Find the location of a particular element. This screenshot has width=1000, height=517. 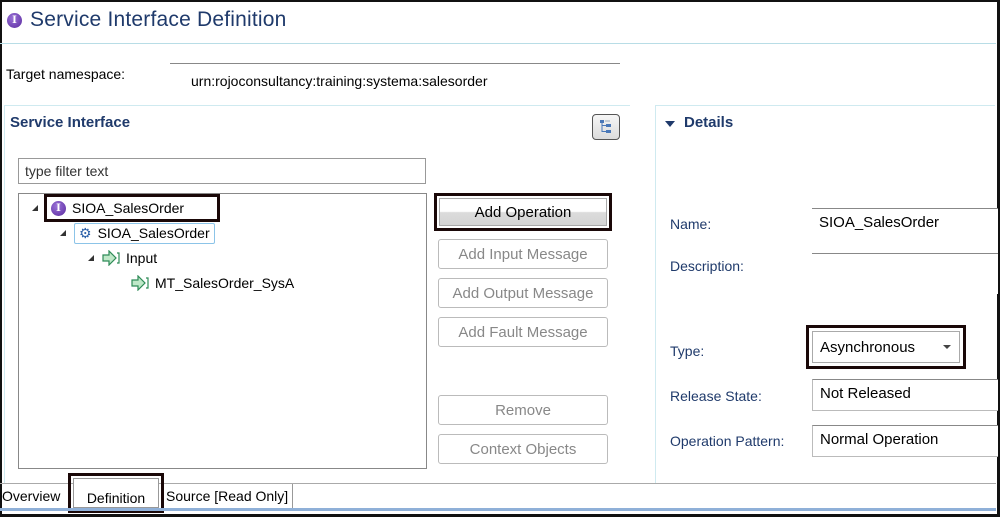

remove-button: Remove is located at coordinates (523, 410).